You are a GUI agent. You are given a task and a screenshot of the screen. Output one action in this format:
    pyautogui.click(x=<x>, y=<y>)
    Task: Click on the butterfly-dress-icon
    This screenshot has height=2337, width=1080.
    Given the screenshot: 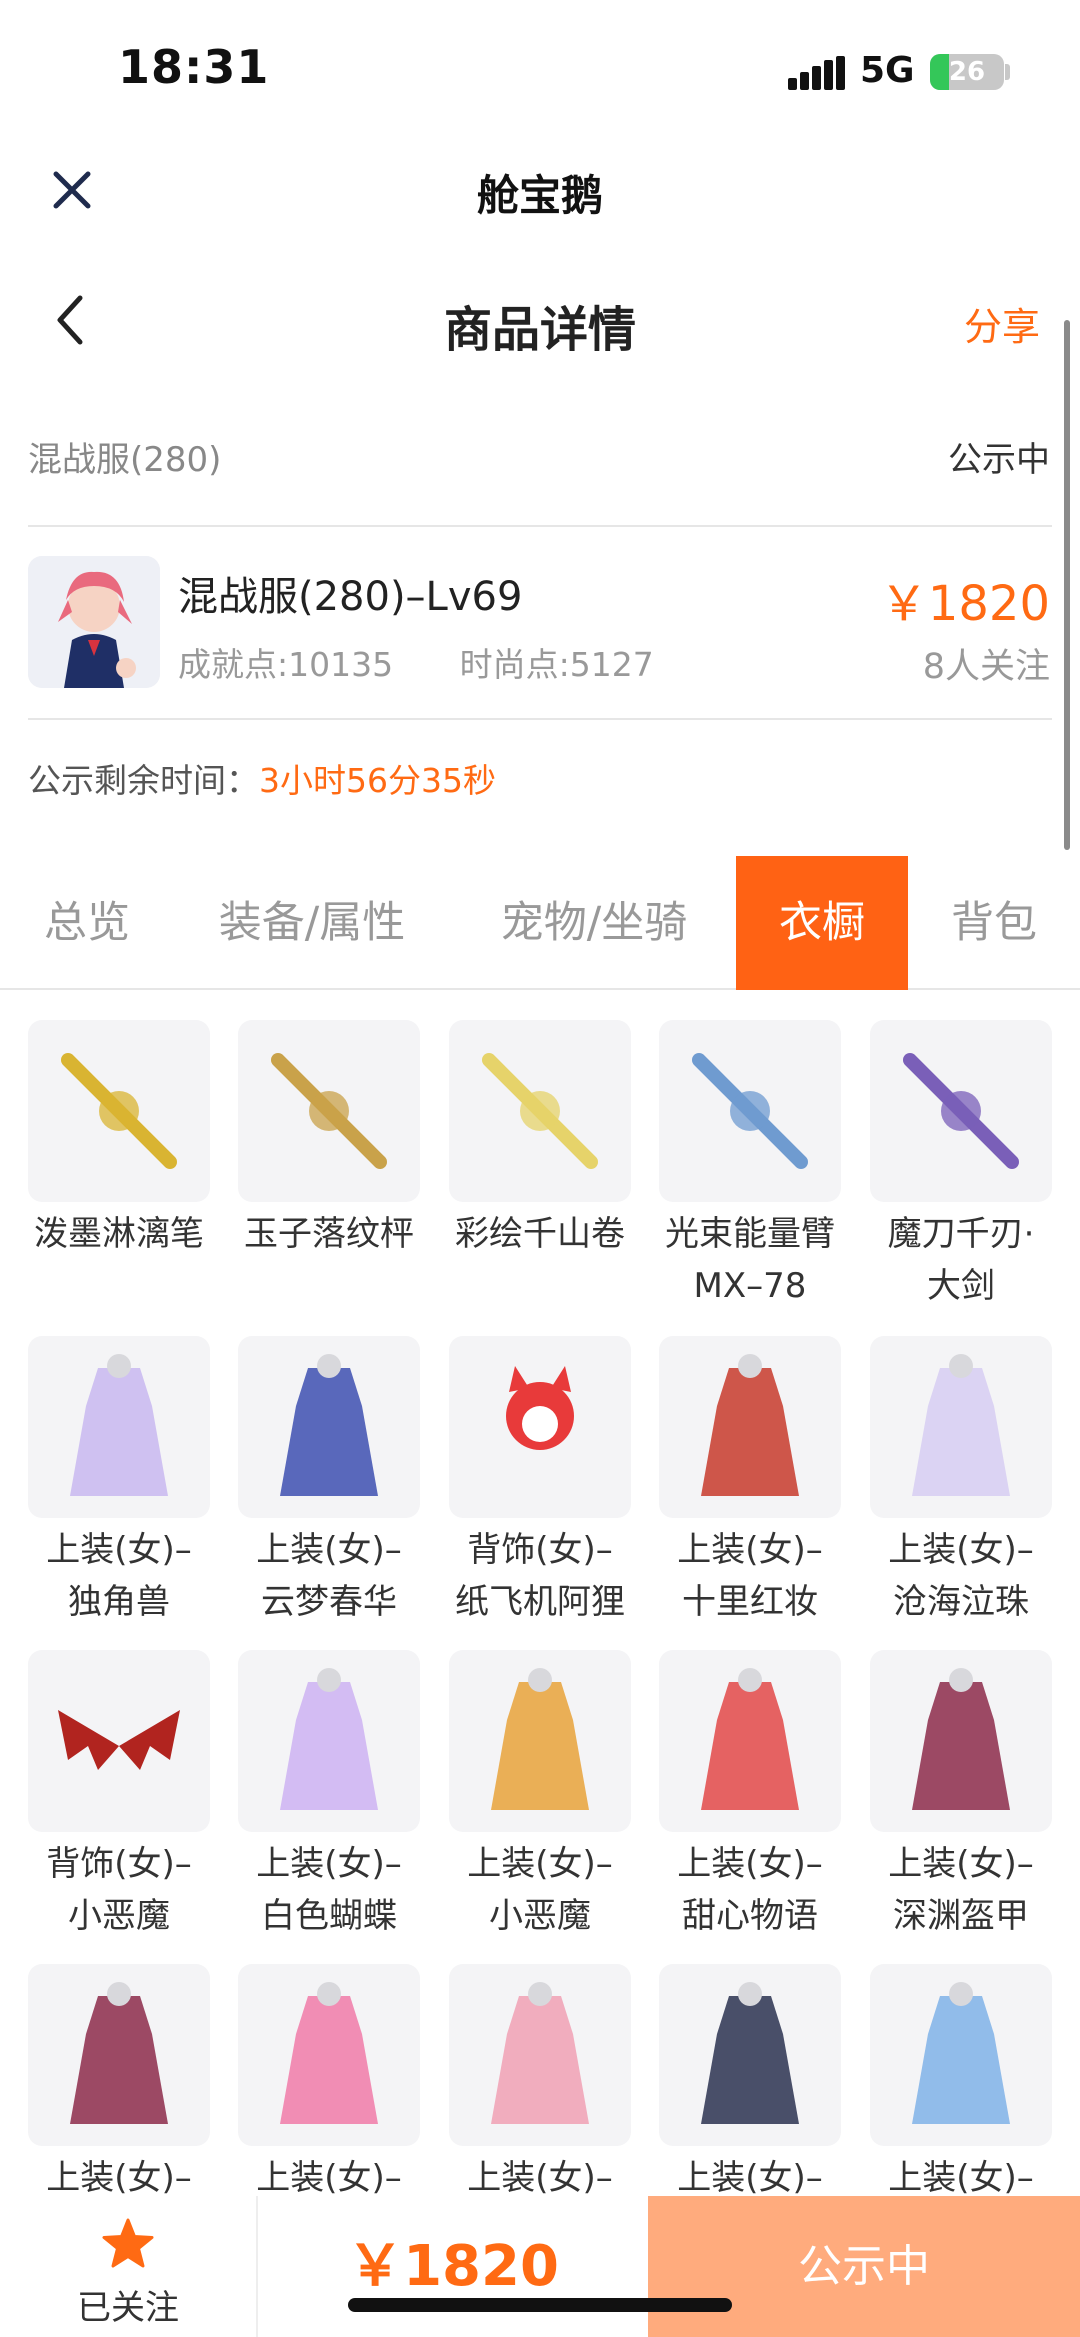 What is the action you would take?
    pyautogui.click(x=329, y=1741)
    